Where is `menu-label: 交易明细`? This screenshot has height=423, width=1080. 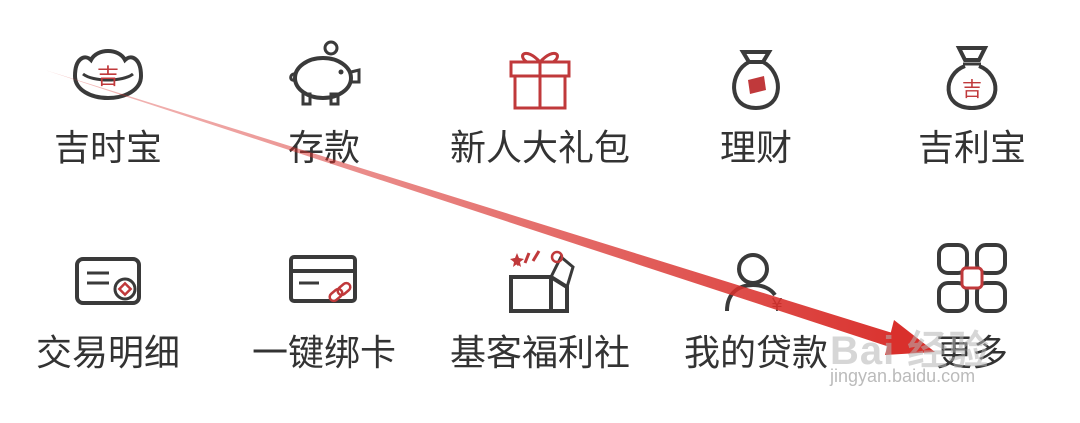
menu-label: 交易明细 is located at coordinates (107, 353).